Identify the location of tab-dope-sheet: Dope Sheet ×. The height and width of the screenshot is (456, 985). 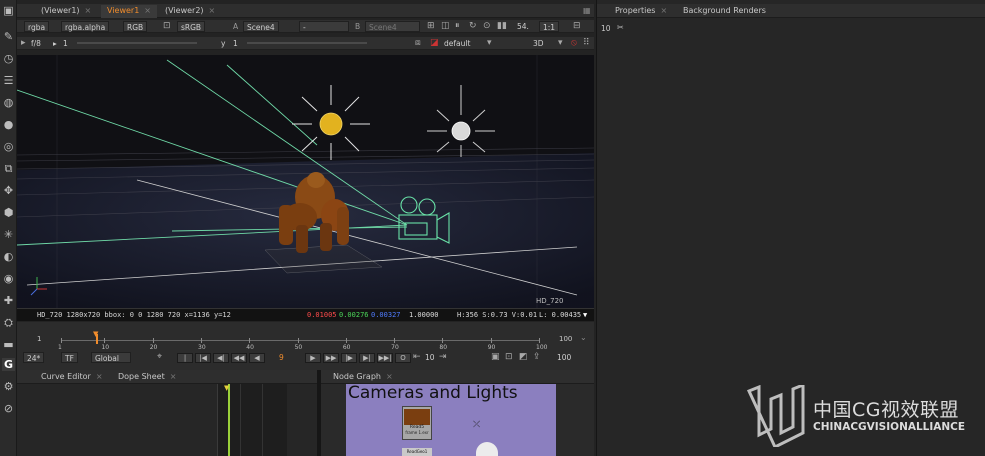
(147, 377).